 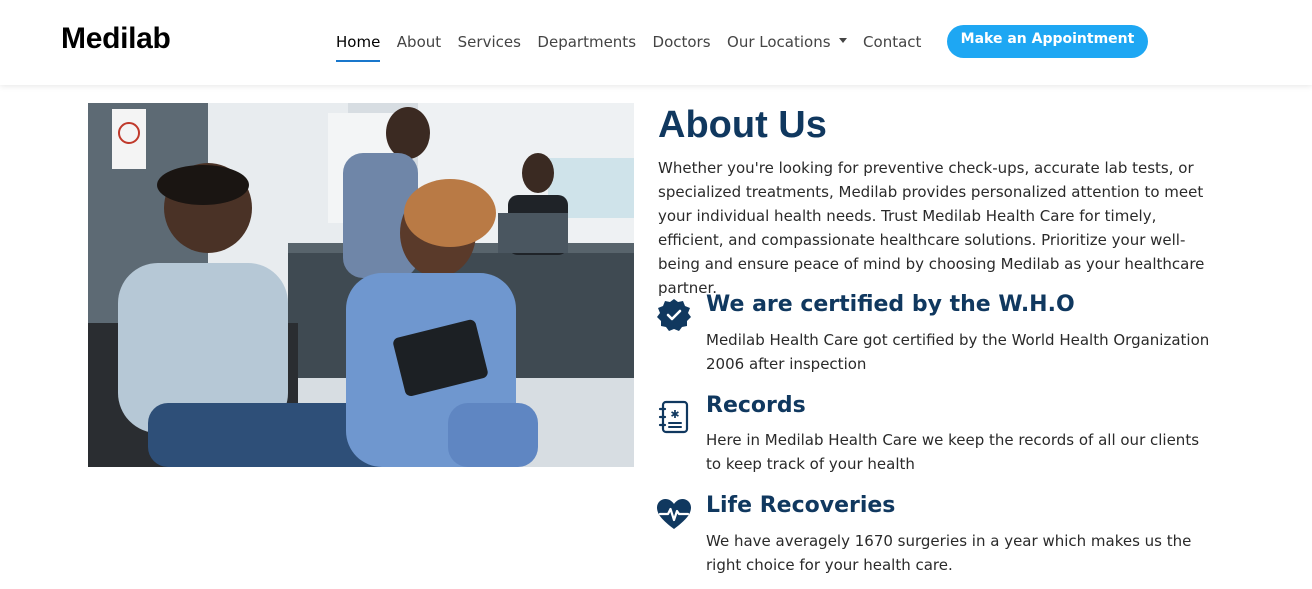 I want to click on nav-departments: Departments, so click(x=586, y=42).